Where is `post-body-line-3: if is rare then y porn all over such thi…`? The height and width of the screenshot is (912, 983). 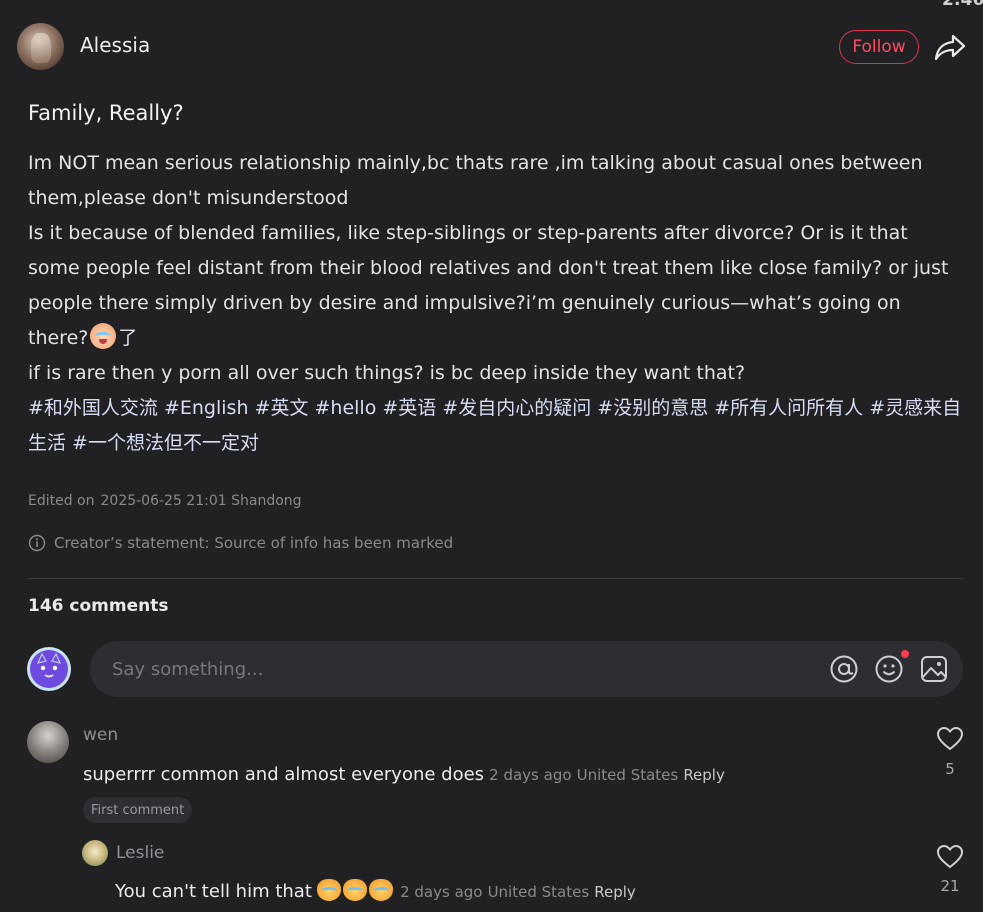 post-body-line-3: if is rare then y porn all over such thi… is located at coordinates (387, 373).